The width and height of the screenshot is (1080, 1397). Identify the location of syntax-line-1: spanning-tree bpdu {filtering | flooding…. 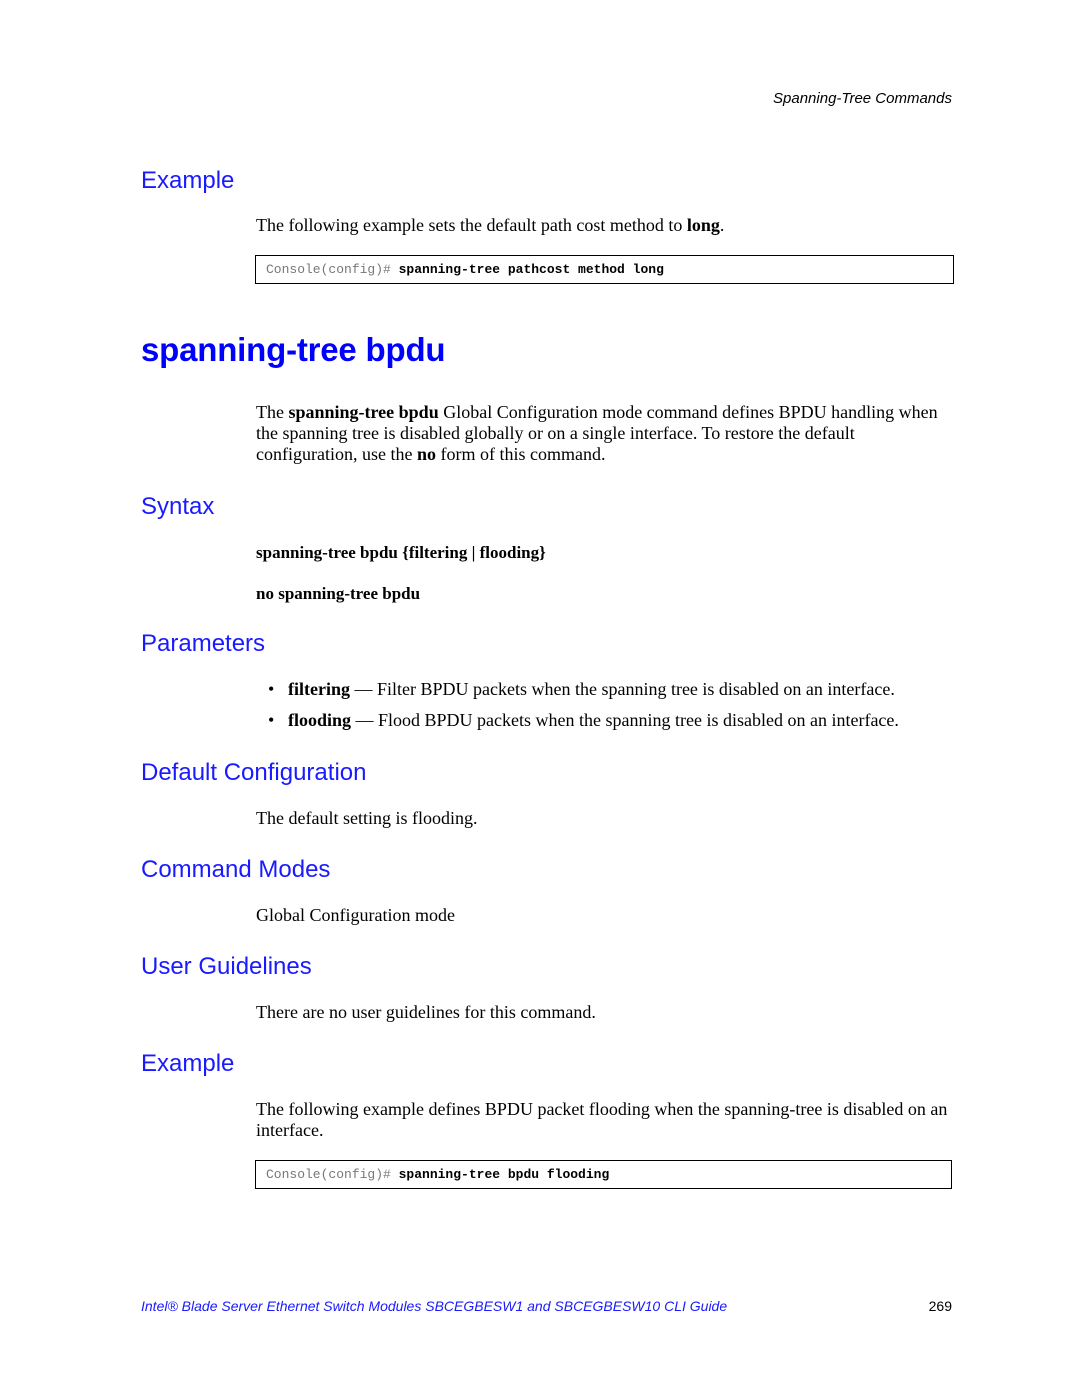
(401, 552).